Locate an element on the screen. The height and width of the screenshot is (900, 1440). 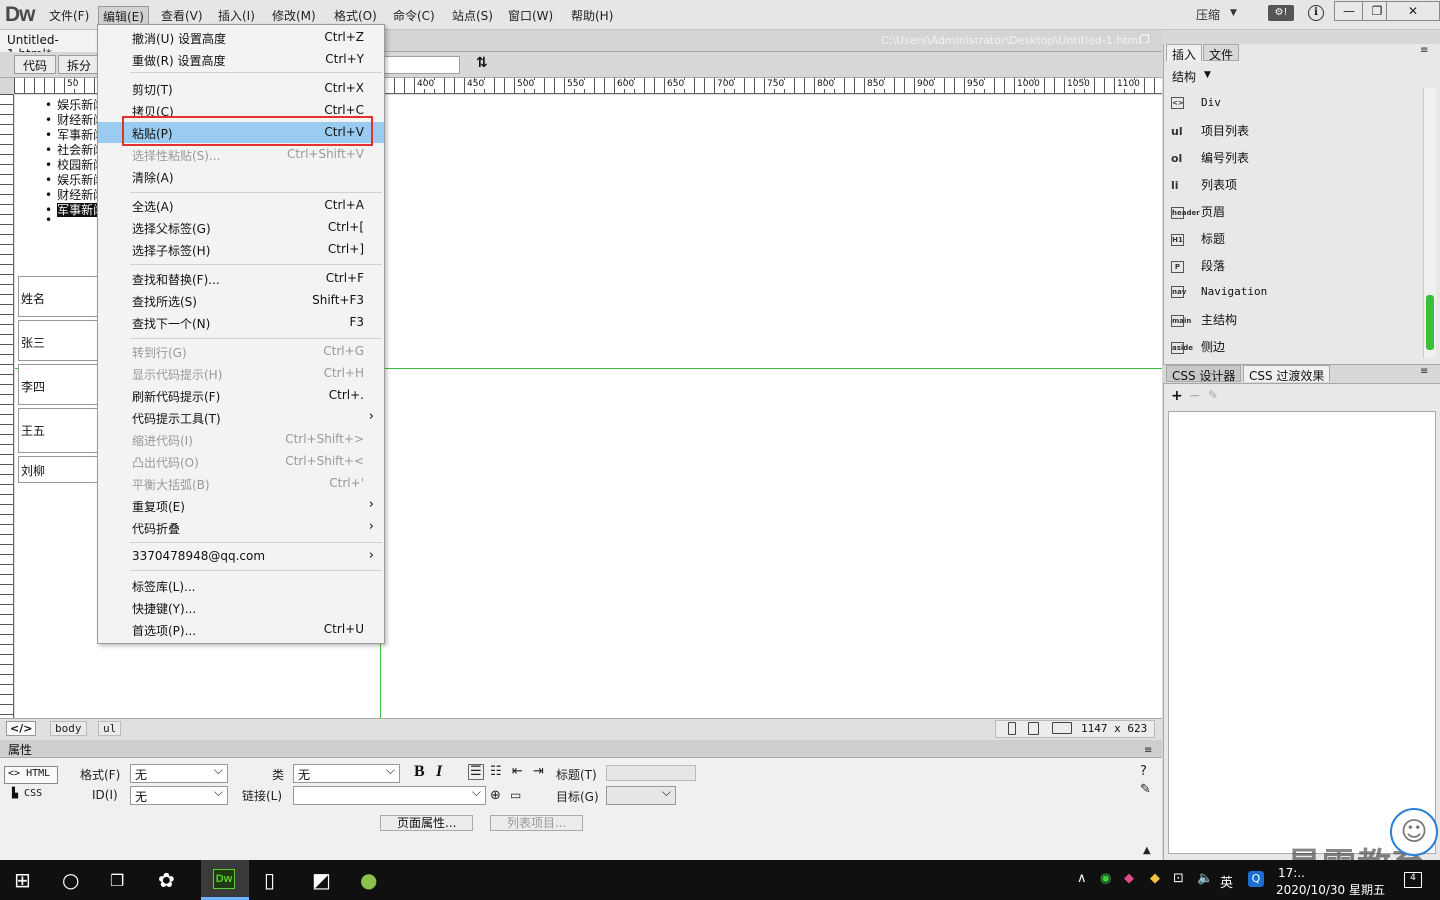
table-cell: 张三 is located at coordinates (59, 340).